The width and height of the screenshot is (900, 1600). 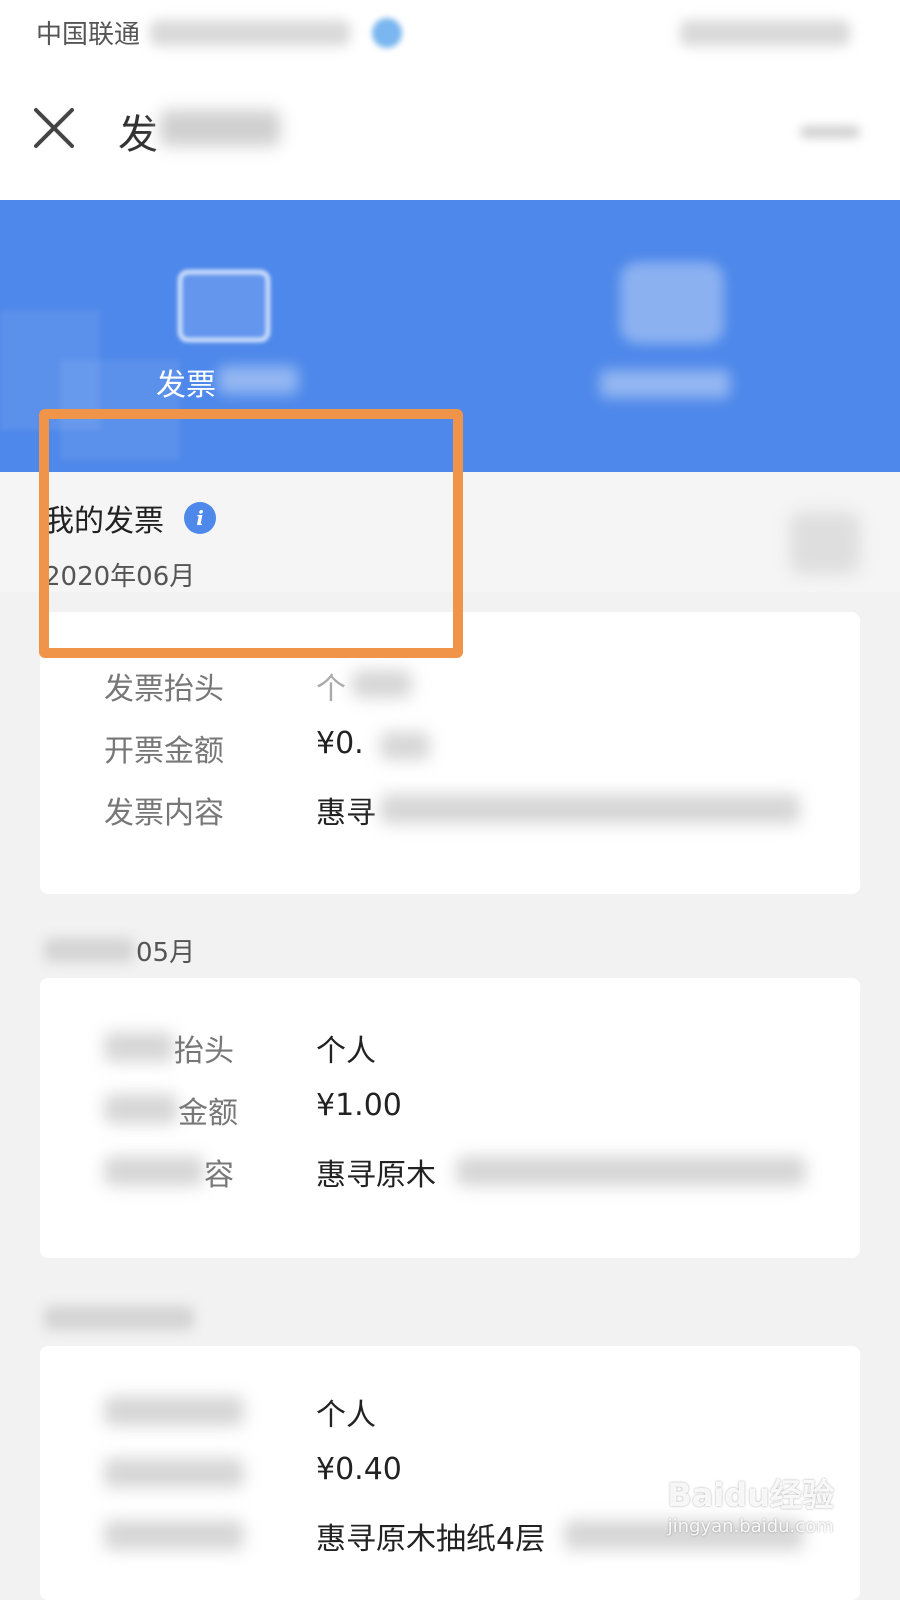 What do you see at coordinates (220, 128) in the screenshot?
I see `page-title-blurred` at bounding box center [220, 128].